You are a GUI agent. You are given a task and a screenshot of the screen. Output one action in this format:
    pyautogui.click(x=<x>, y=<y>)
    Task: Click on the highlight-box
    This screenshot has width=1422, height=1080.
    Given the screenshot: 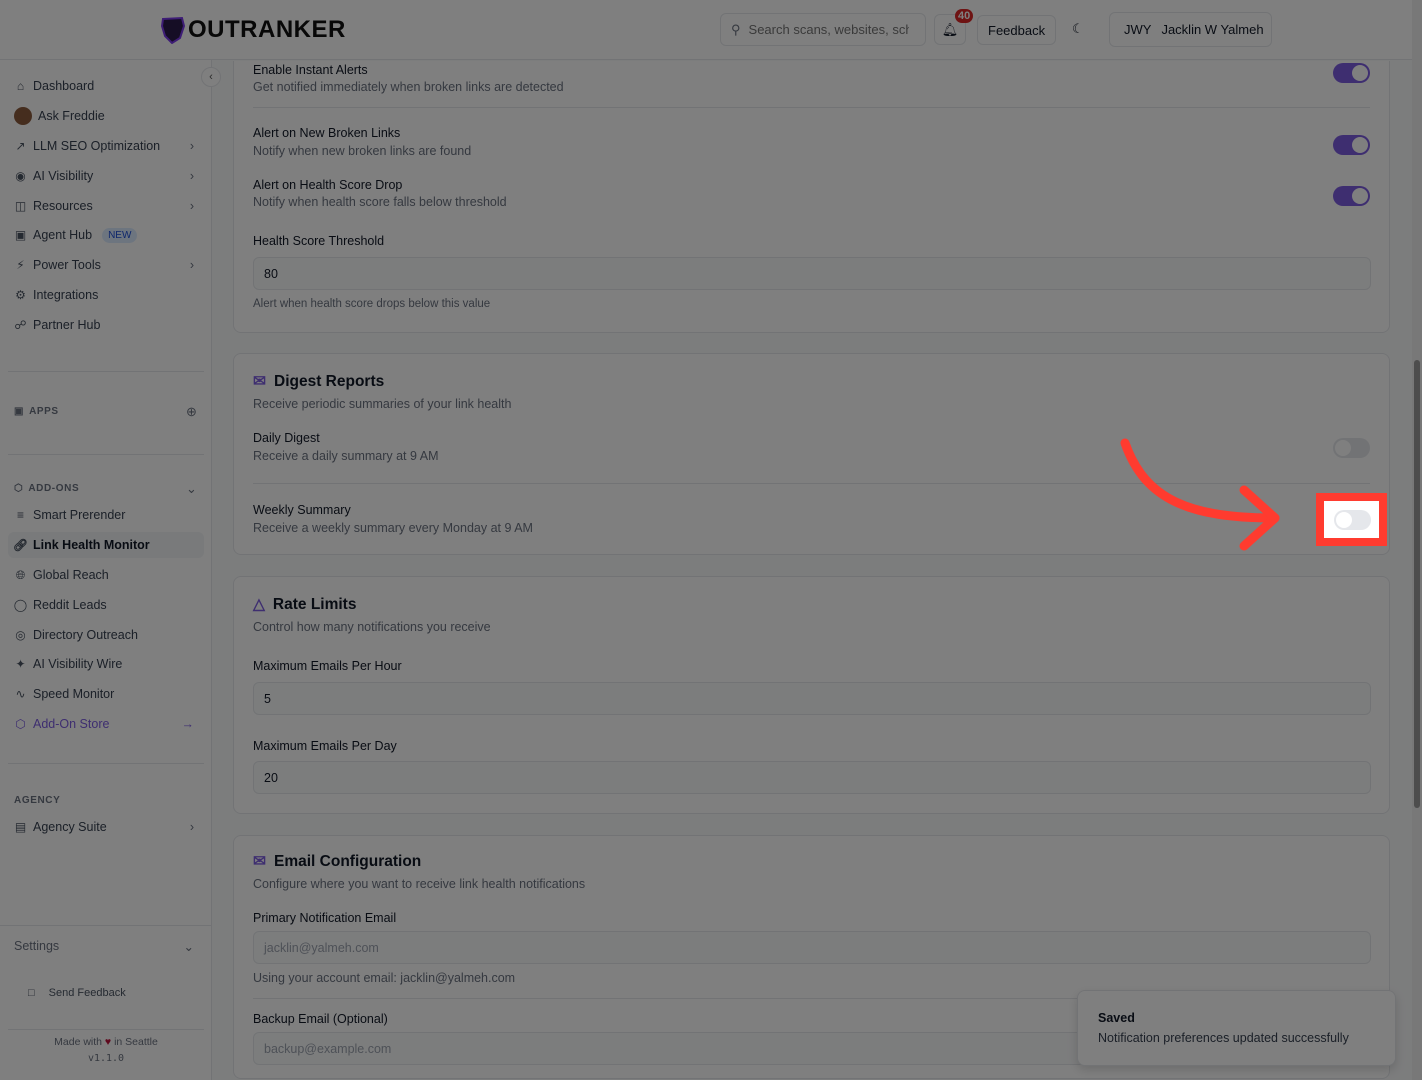 What is the action you would take?
    pyautogui.click(x=1351, y=519)
    